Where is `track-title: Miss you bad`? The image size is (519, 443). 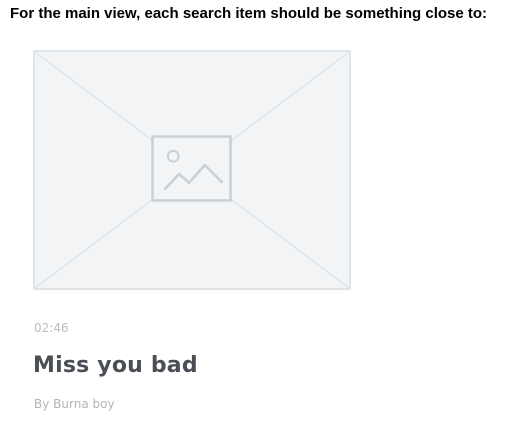 track-title: Miss you bad is located at coordinates (115, 365).